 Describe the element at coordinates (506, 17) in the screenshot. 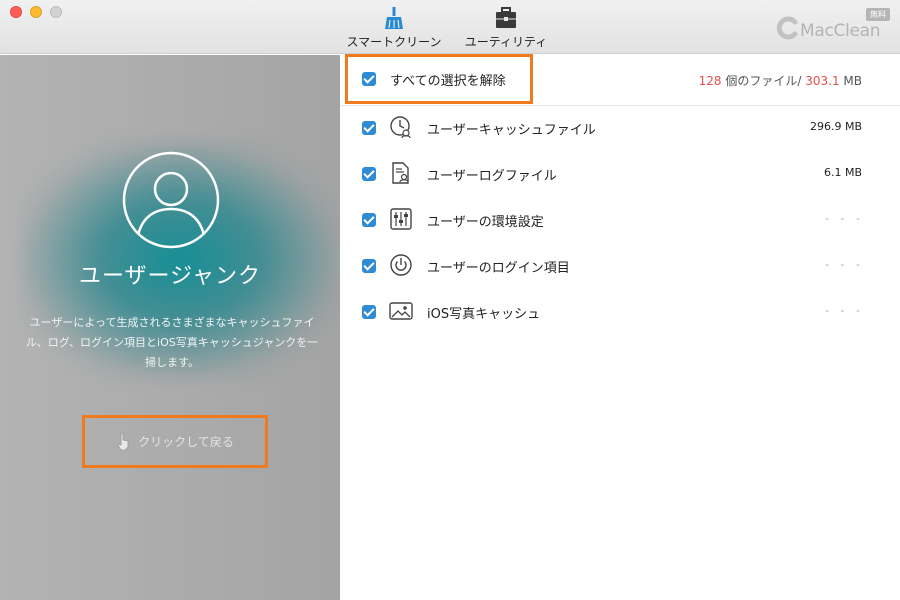

I see `toolbox-icon` at that location.